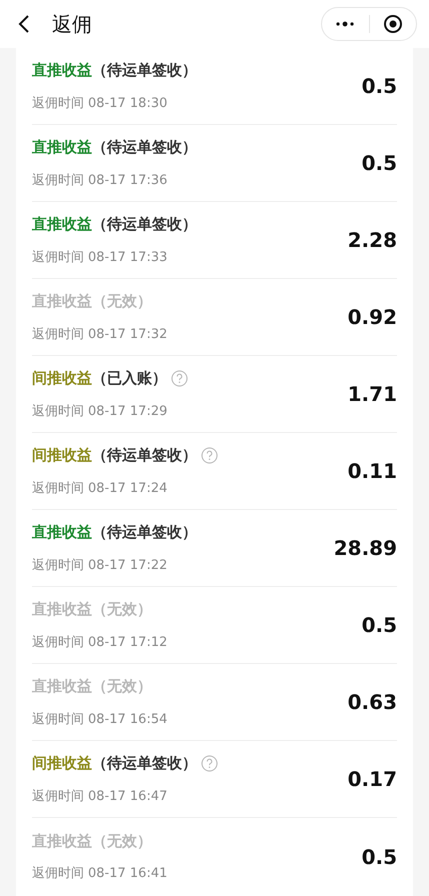  I want to click on commission-time: 08-17 17:12, so click(128, 643).